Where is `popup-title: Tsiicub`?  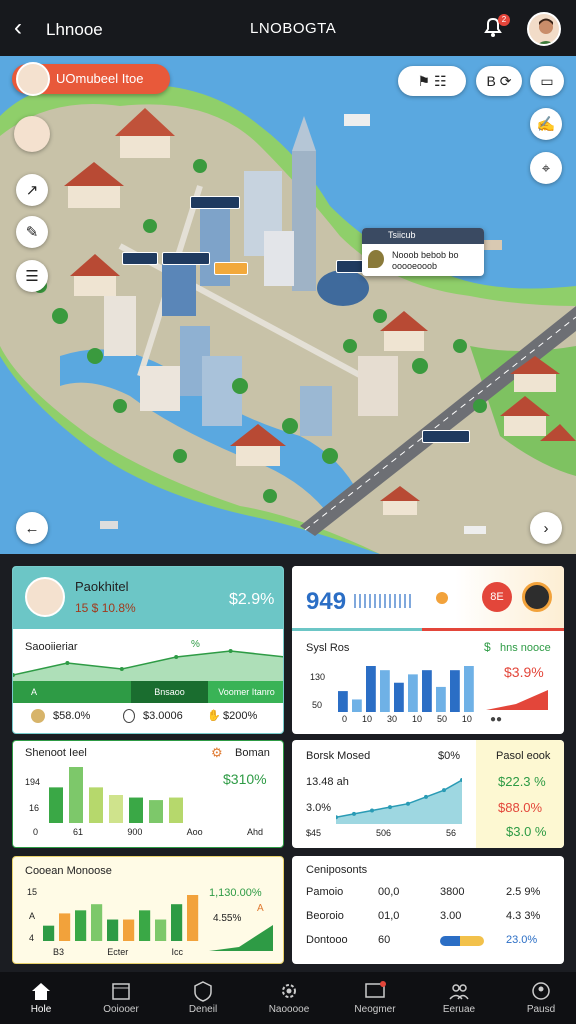 popup-title: Tsiicub is located at coordinates (423, 236).